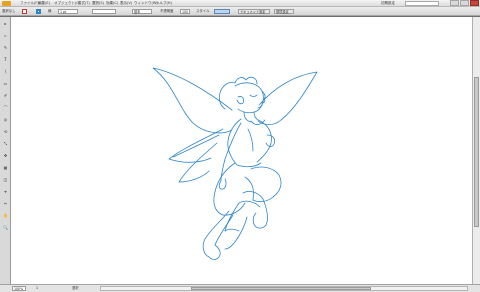  Describe the element at coordinates (252, 117) in the screenshot. I see `neck` at that location.